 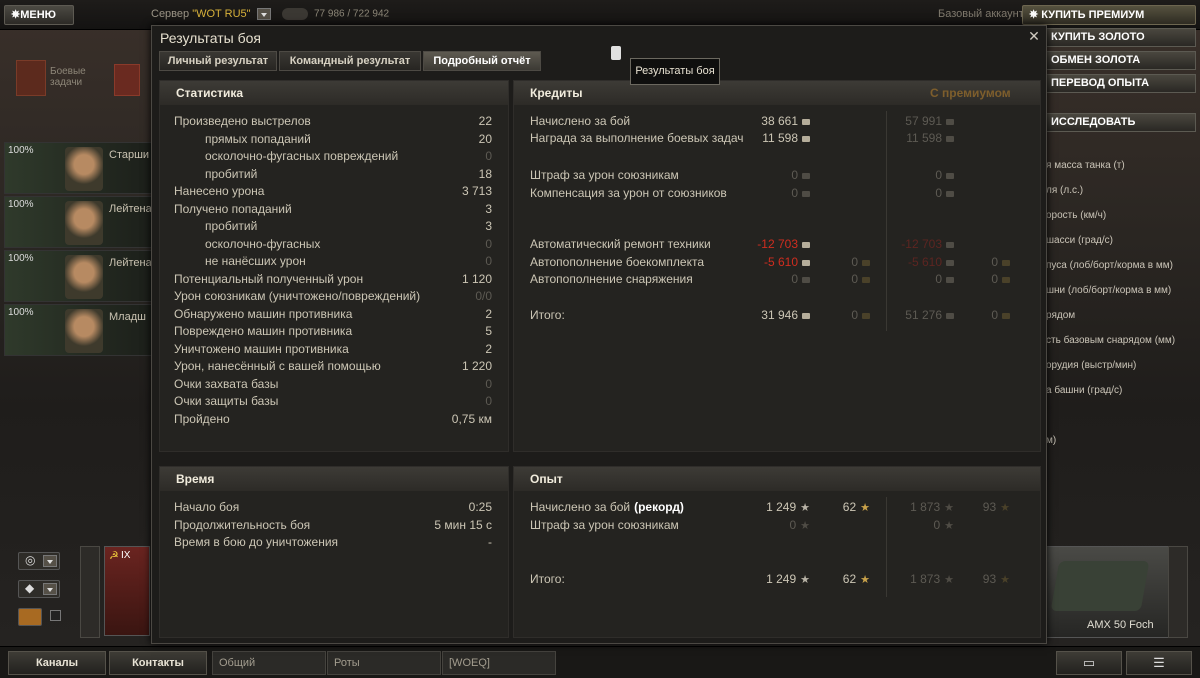 What do you see at coordinates (774, 579) in the screenshot?
I see `experience-row: Итого: 1 249 ★ 62 ★ 1 873 ★ 93 ★` at bounding box center [774, 579].